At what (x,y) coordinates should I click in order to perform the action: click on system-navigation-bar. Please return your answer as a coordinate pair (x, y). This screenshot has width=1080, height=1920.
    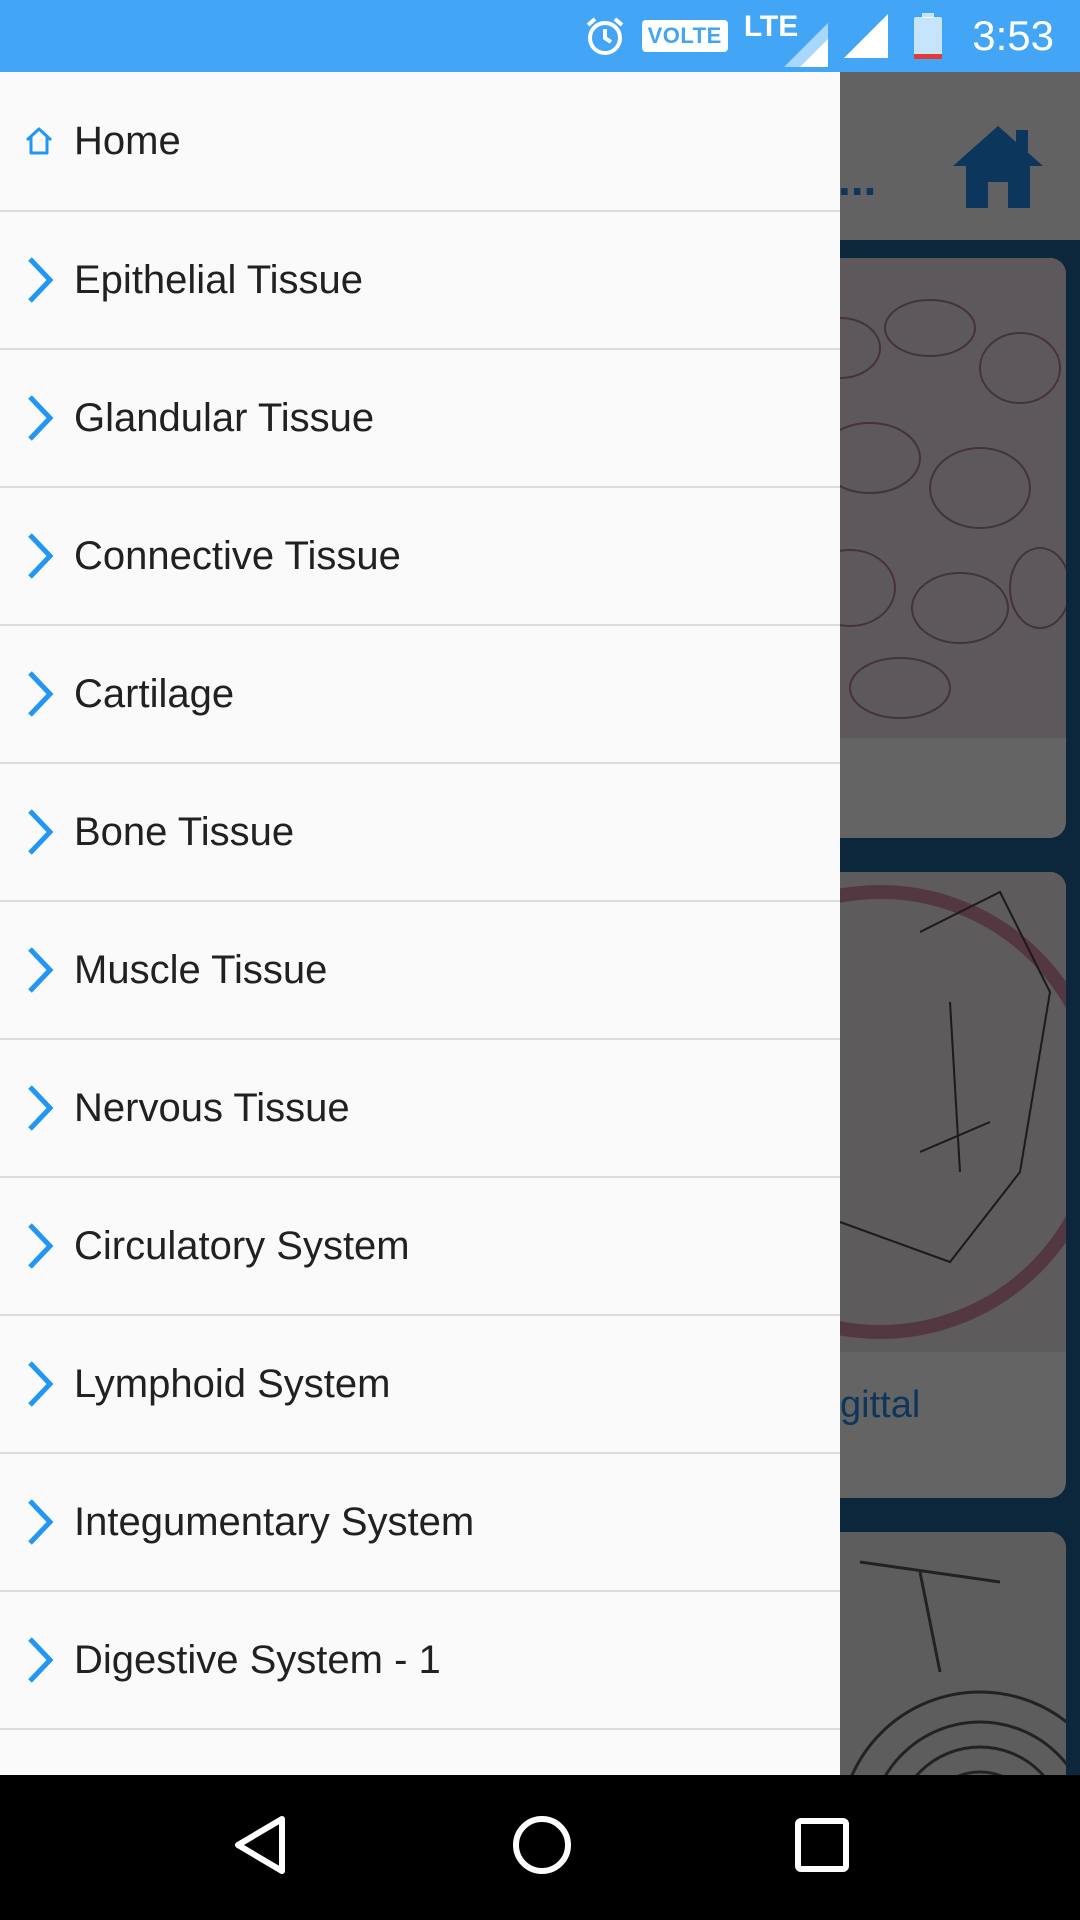
    Looking at the image, I should click on (540, 1847).